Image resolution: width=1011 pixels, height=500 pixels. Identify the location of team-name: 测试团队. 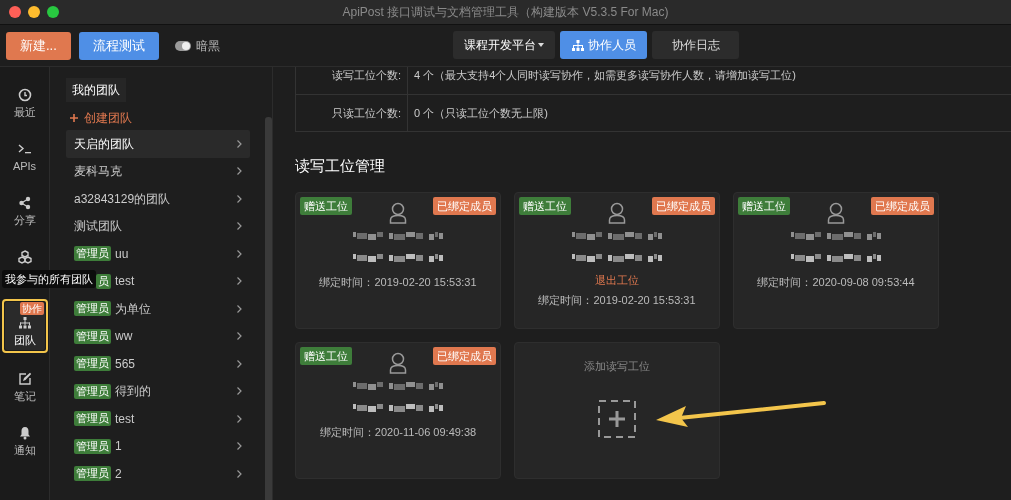
(98, 227).